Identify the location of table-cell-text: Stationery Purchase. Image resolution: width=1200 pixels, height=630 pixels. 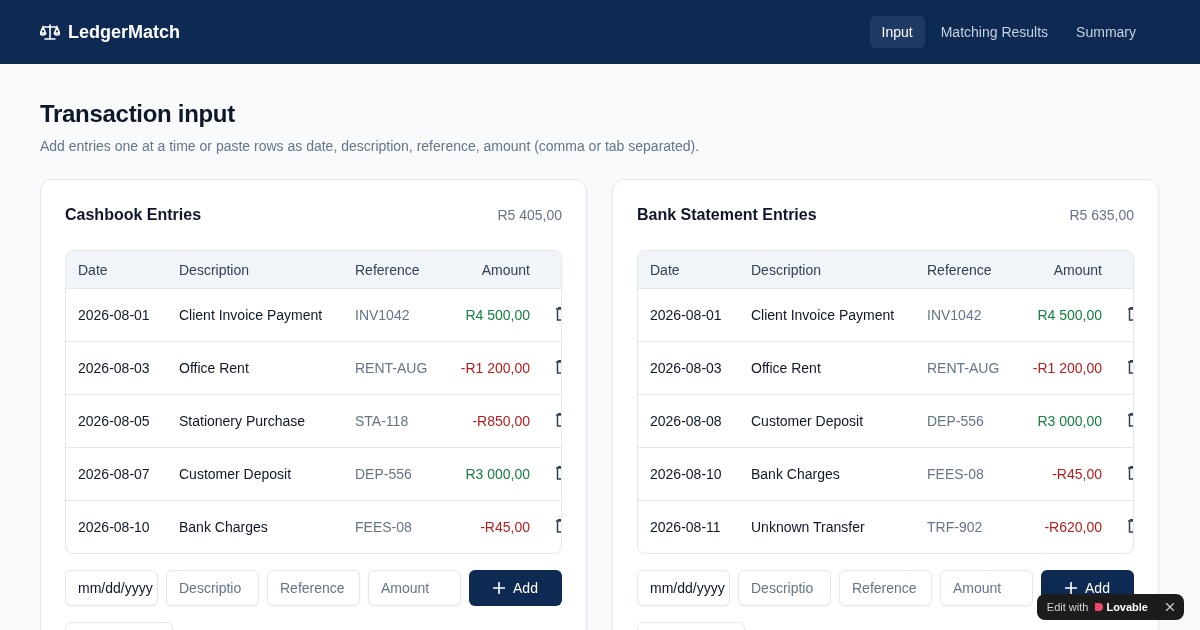
(243, 421).